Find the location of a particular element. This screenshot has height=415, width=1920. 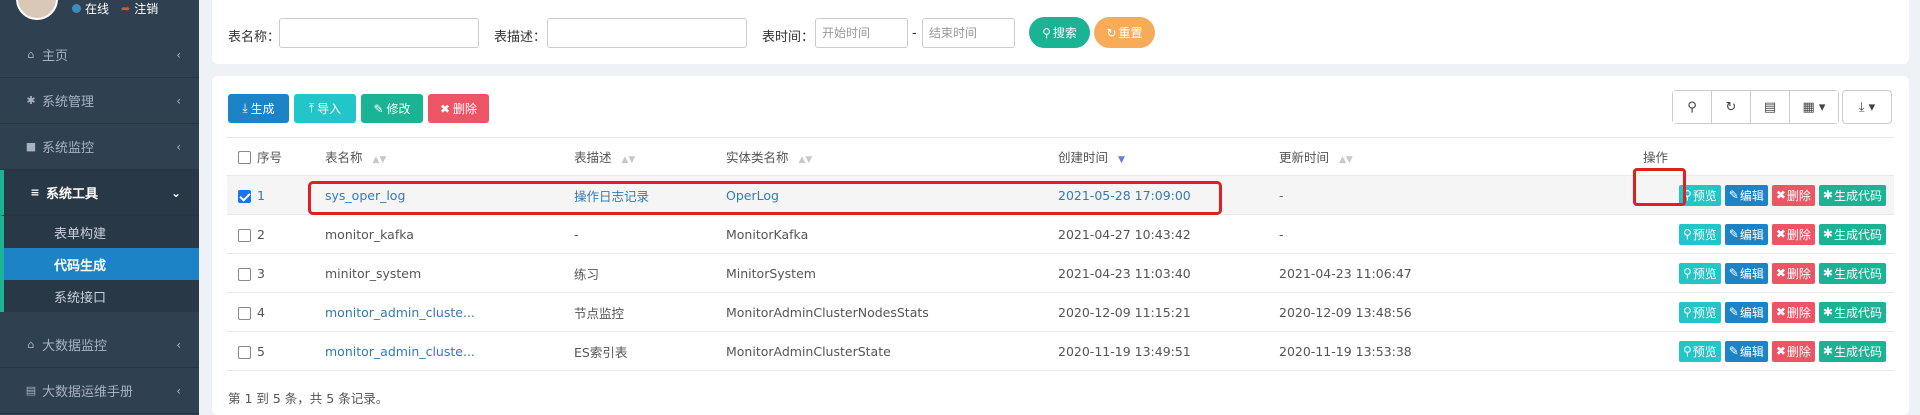

sidebar-subitem-code-gen: 代码生成 is located at coordinates (101, 264).